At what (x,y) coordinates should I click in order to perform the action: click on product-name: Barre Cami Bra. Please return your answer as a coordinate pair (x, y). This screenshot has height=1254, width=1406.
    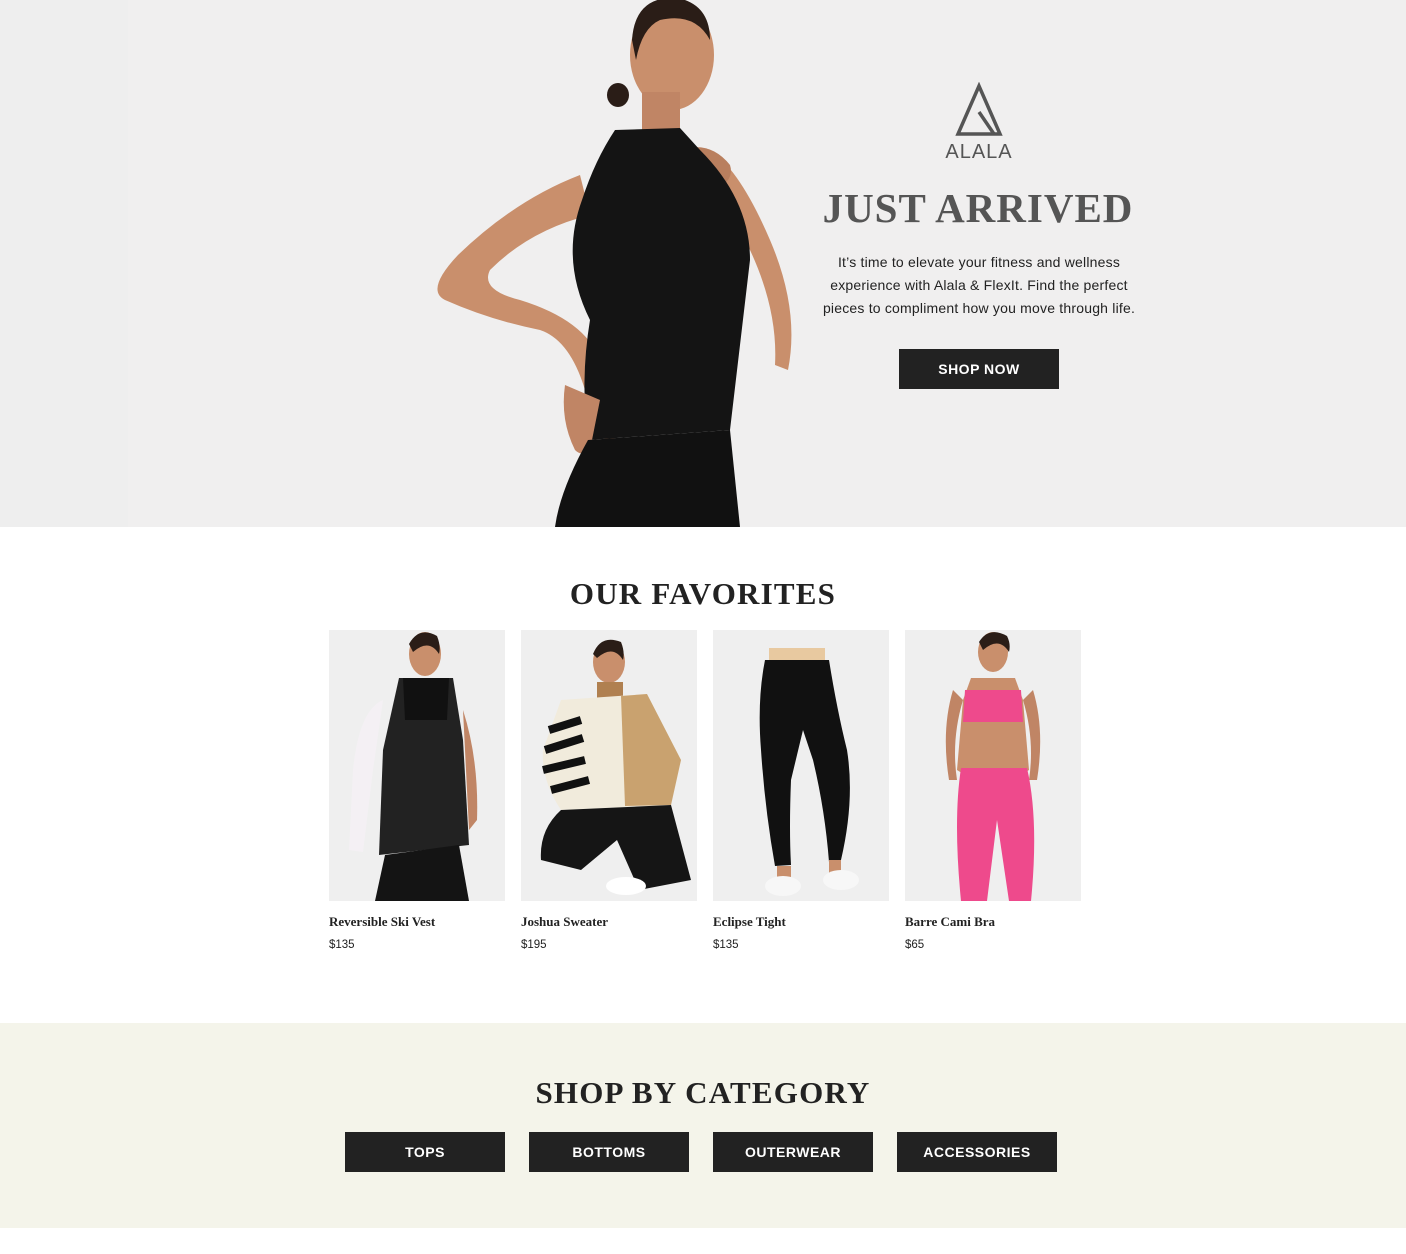
    Looking at the image, I should click on (993, 922).